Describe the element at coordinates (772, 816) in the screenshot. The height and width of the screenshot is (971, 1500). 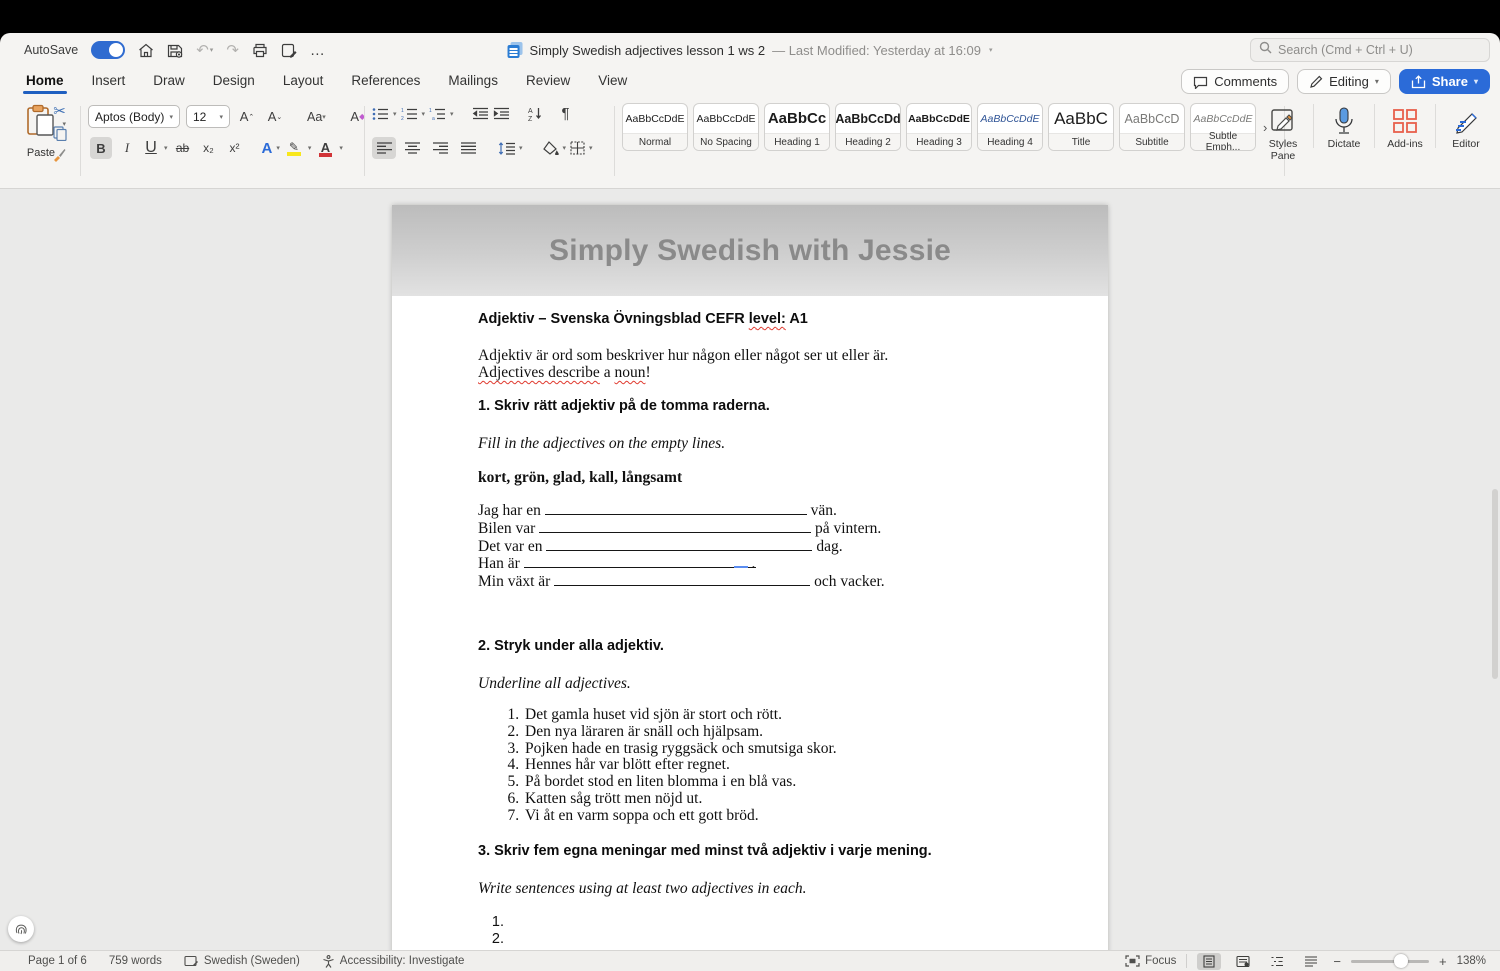
I see `sentence-item: Vi åt en varm soppa och ett gott bröd.` at that location.